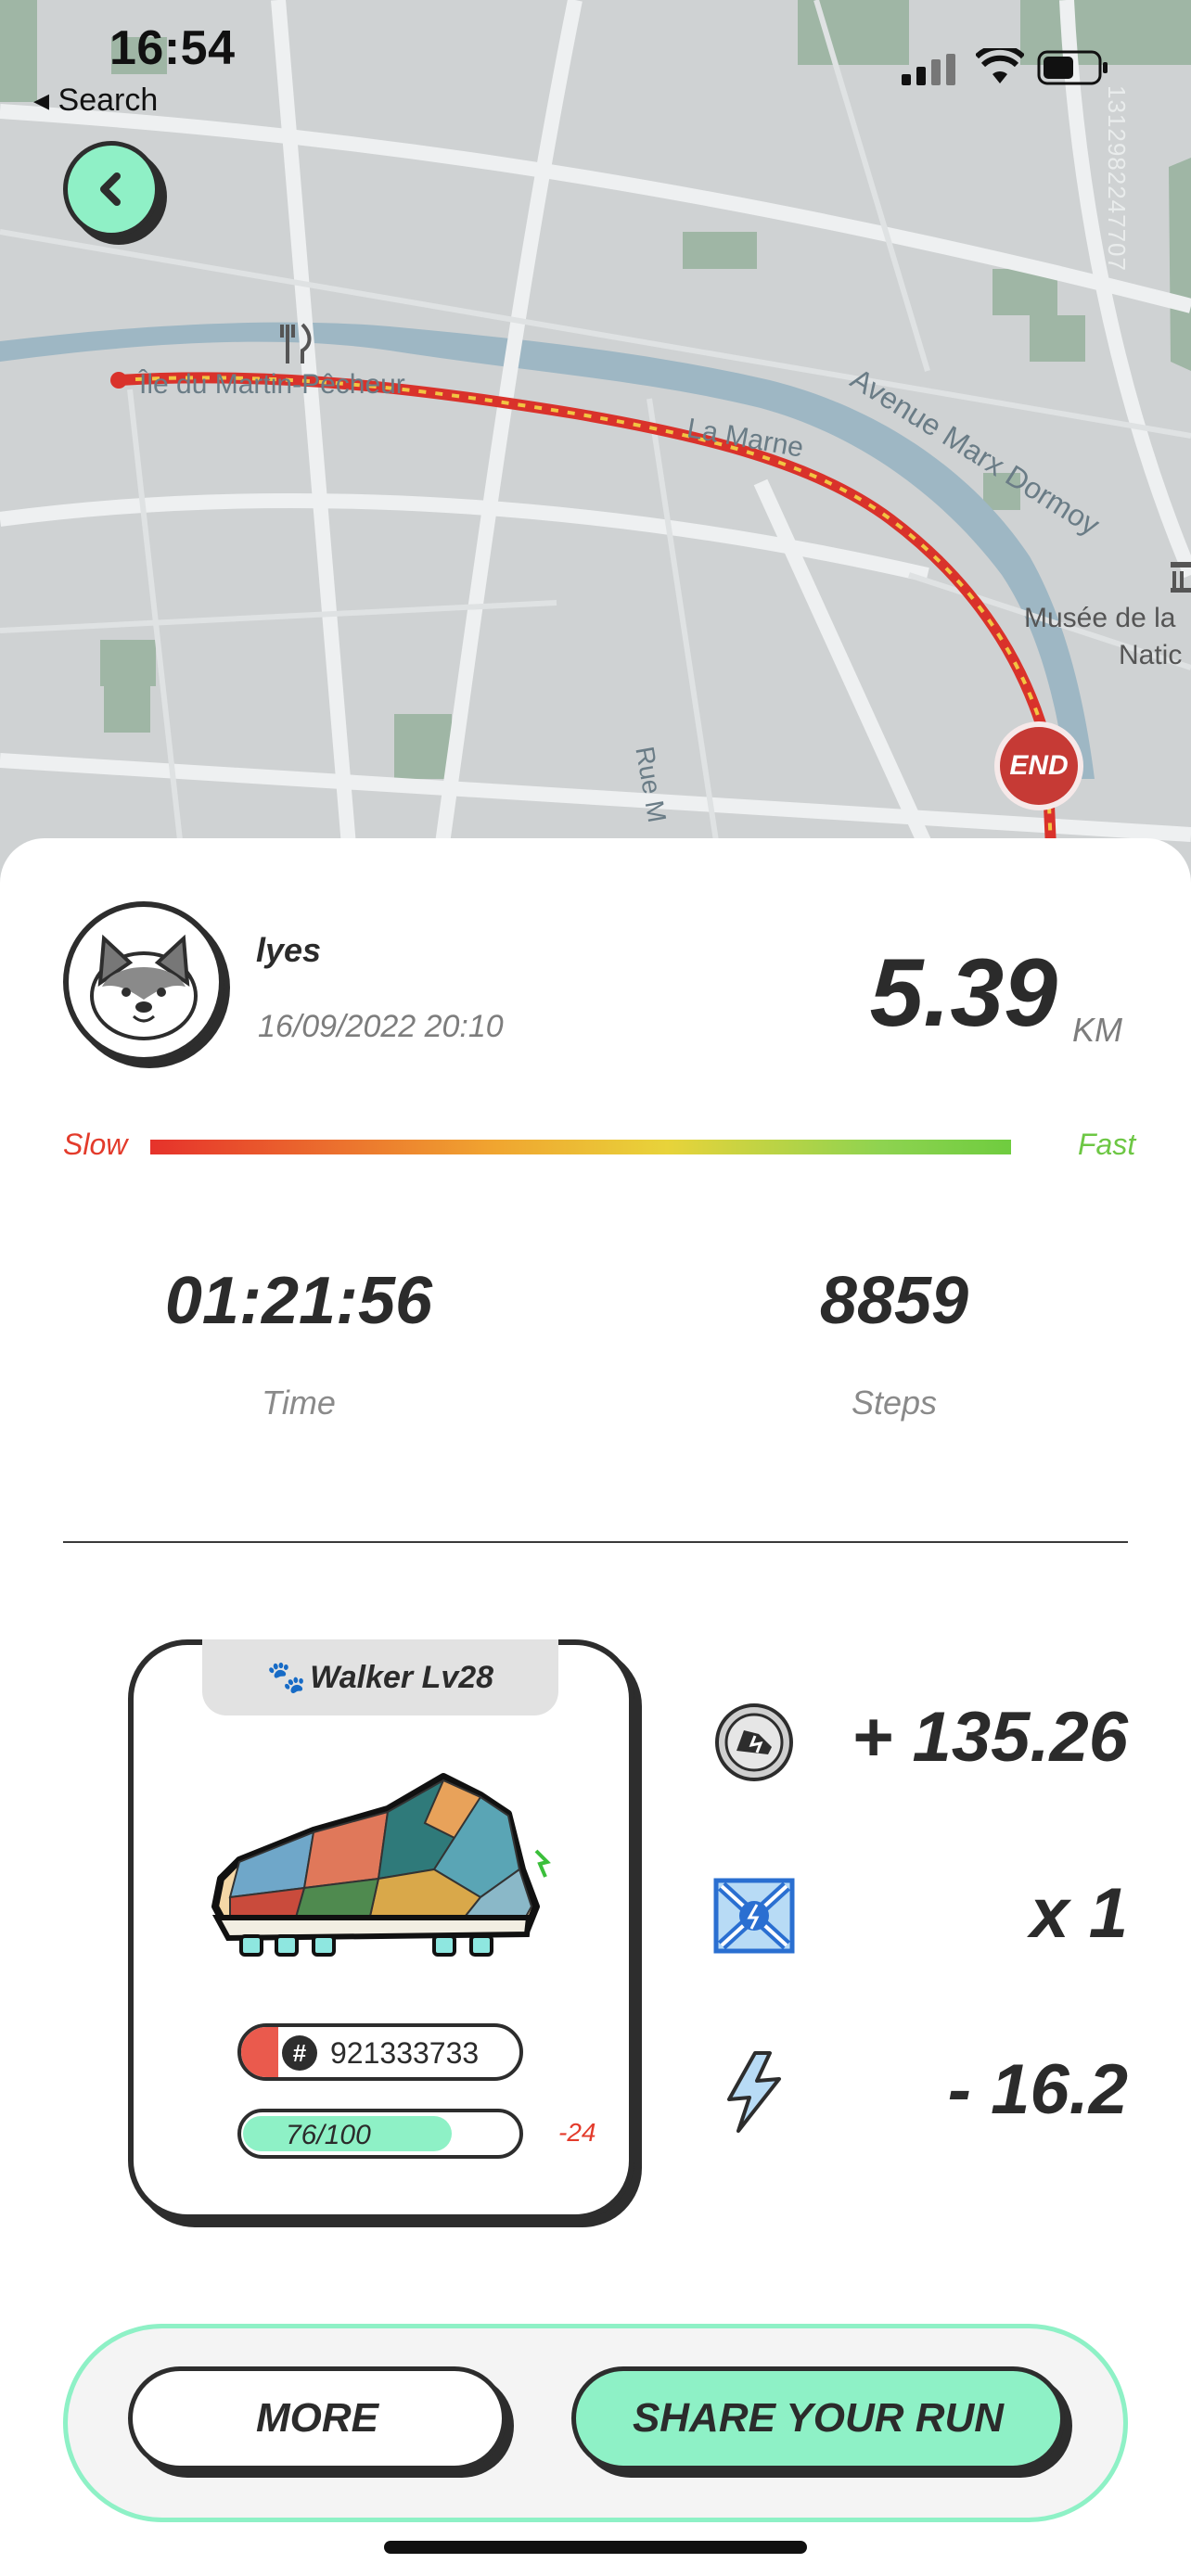 Image resolution: width=1191 pixels, height=2576 pixels. I want to click on time-label: Time, so click(299, 1403).